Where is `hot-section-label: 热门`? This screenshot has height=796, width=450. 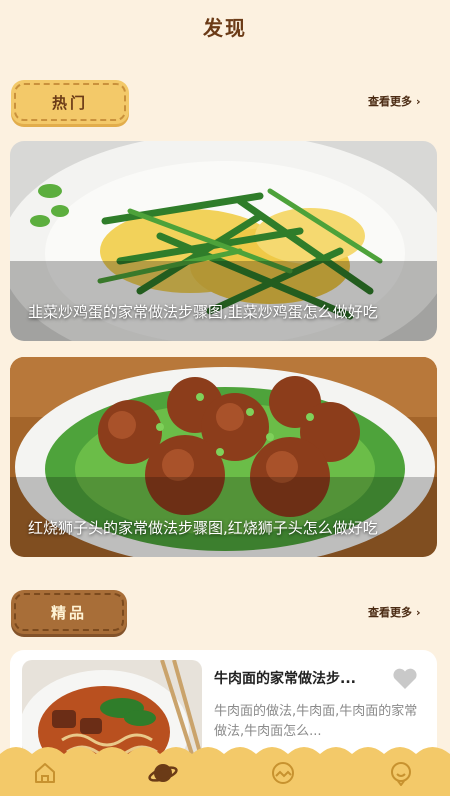
hot-section-label: 热门 is located at coordinates (70, 102).